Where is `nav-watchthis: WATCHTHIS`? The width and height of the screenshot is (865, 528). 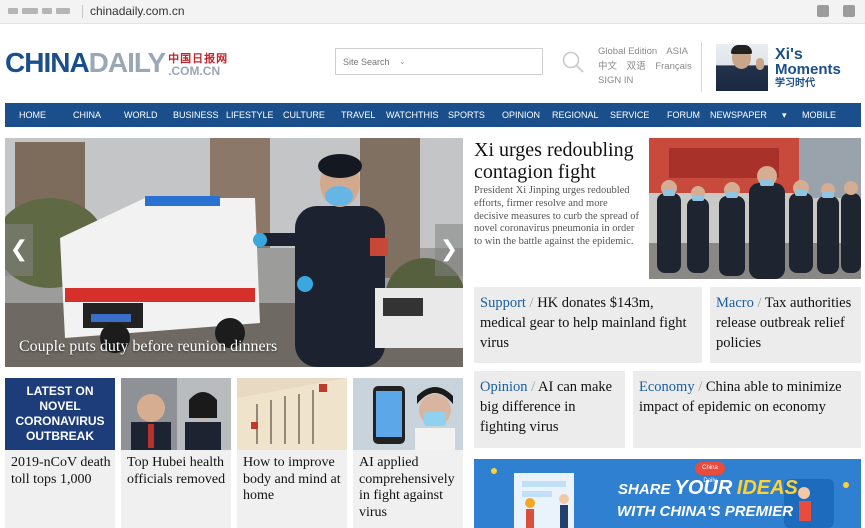 nav-watchthis: WATCHTHIS is located at coordinates (412, 115).